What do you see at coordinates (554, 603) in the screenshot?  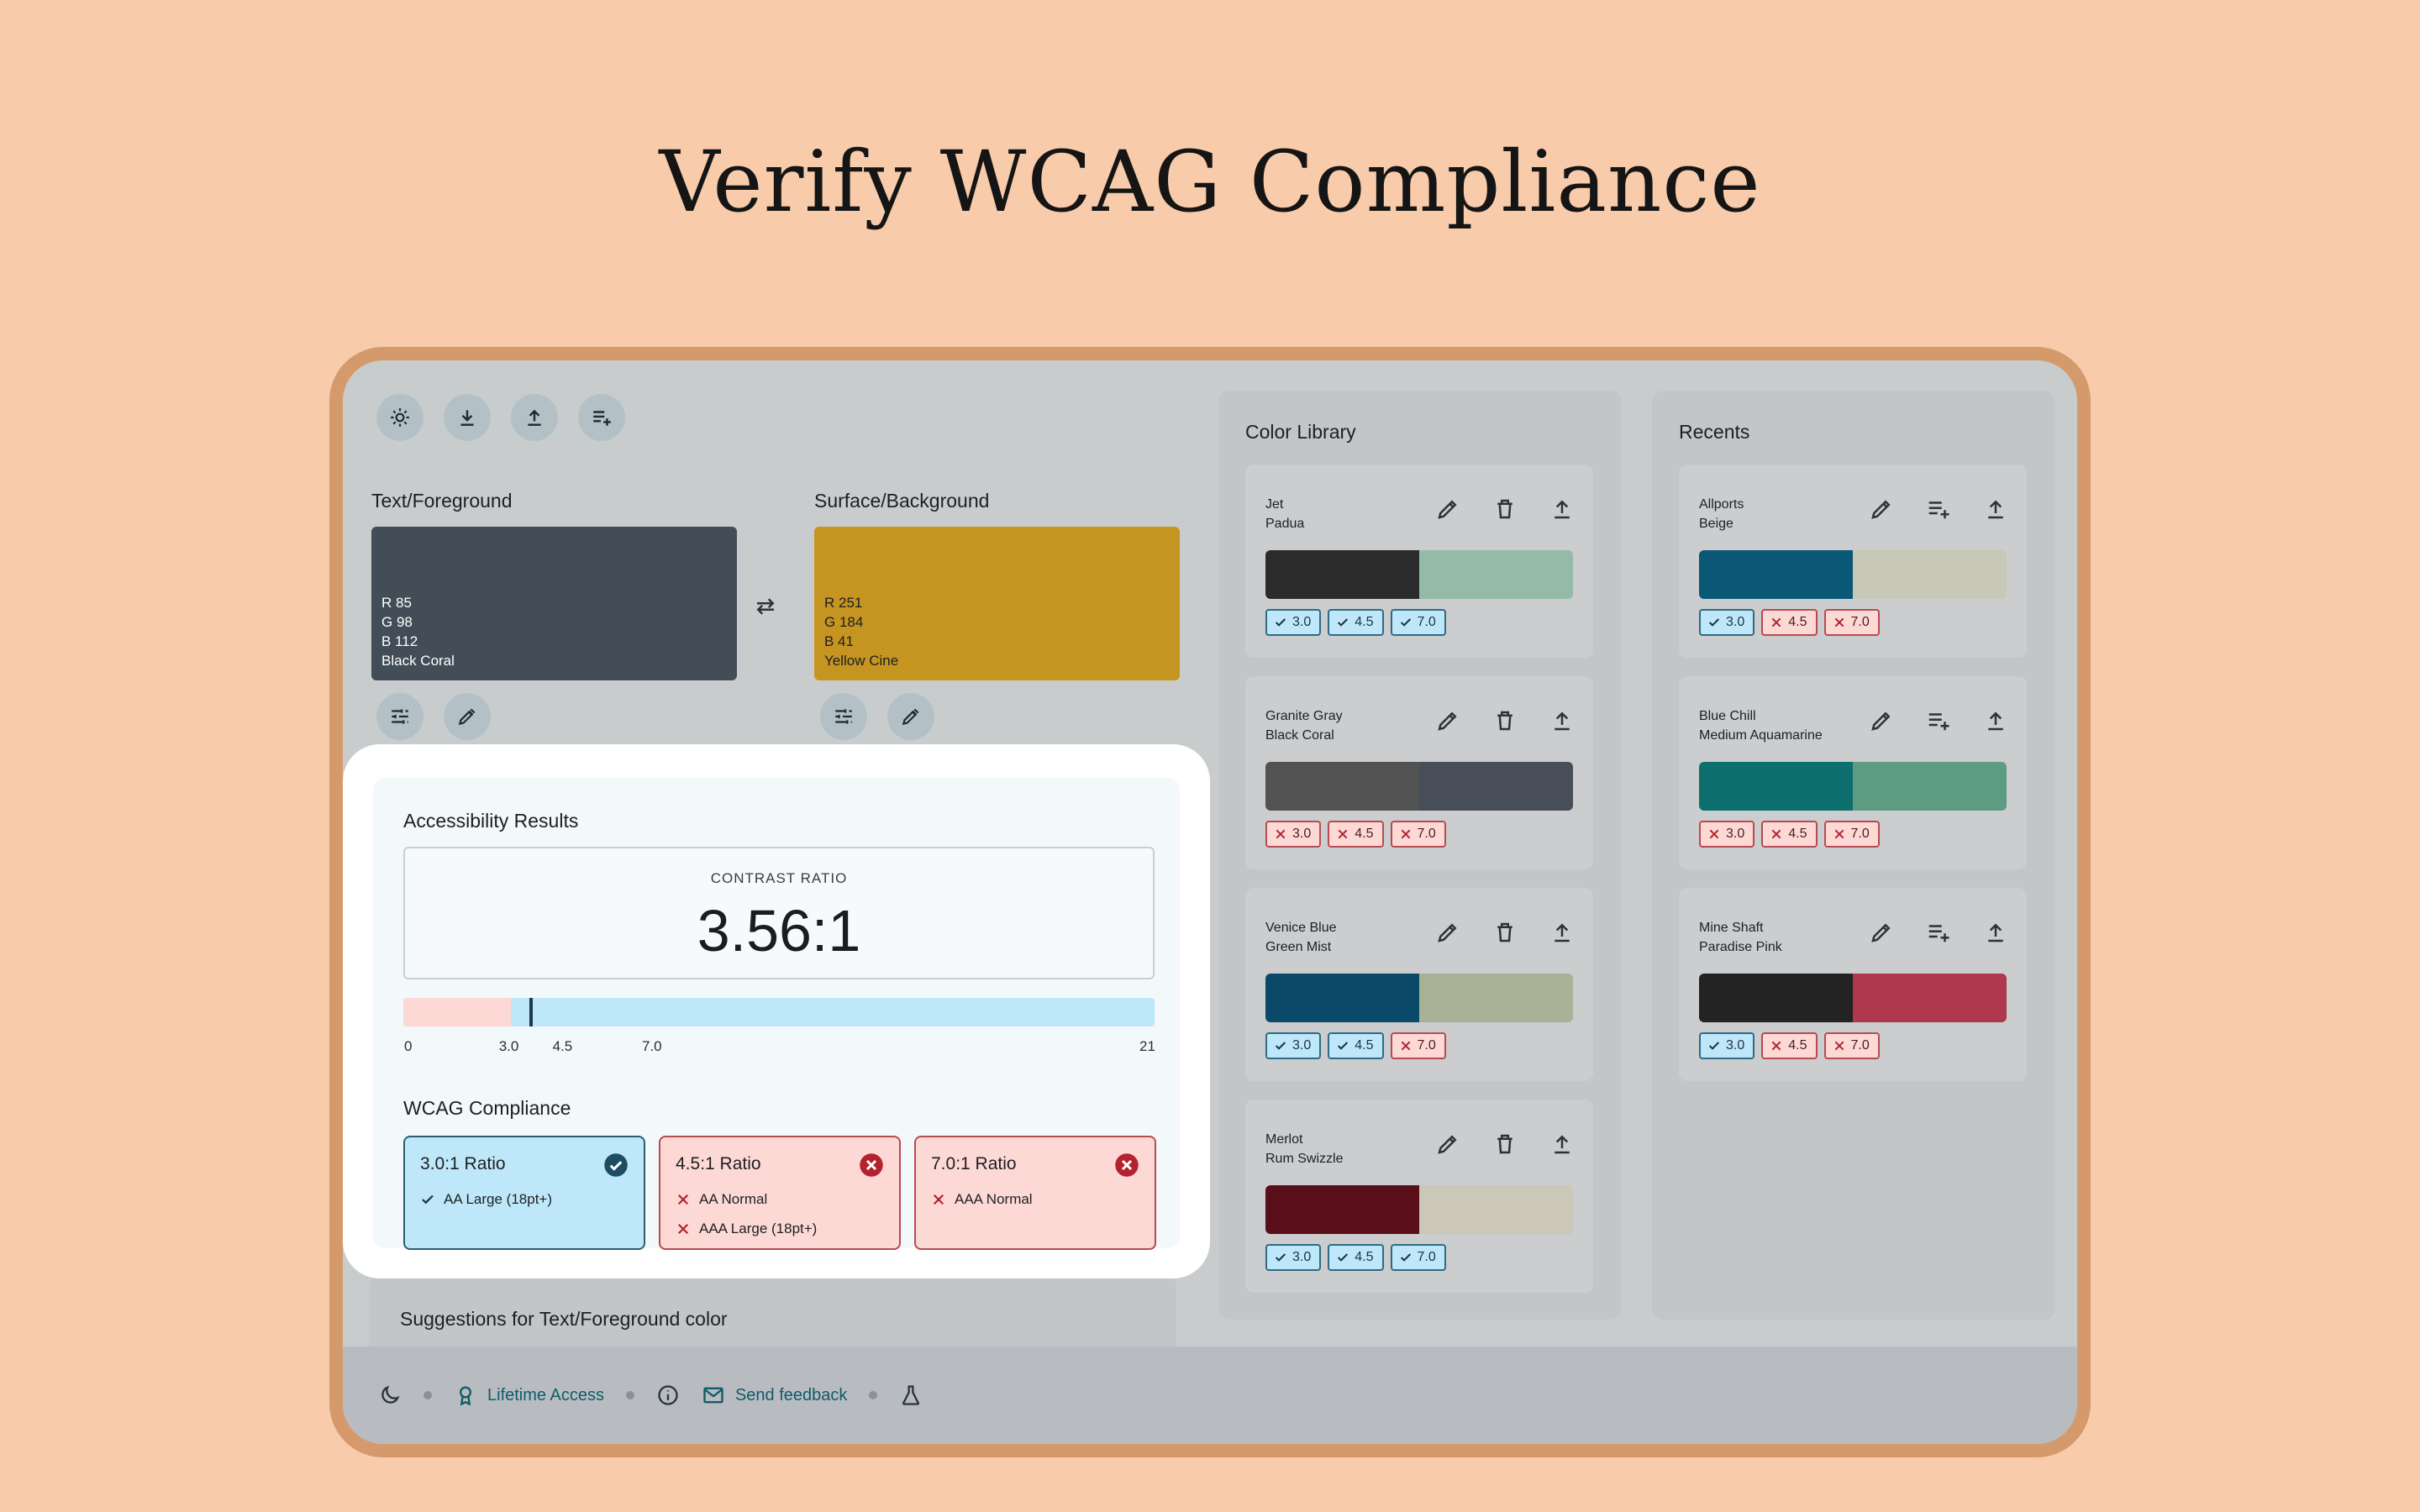 I see `foreground-swatch: R 85 G 98 B 112 Black Coral` at bounding box center [554, 603].